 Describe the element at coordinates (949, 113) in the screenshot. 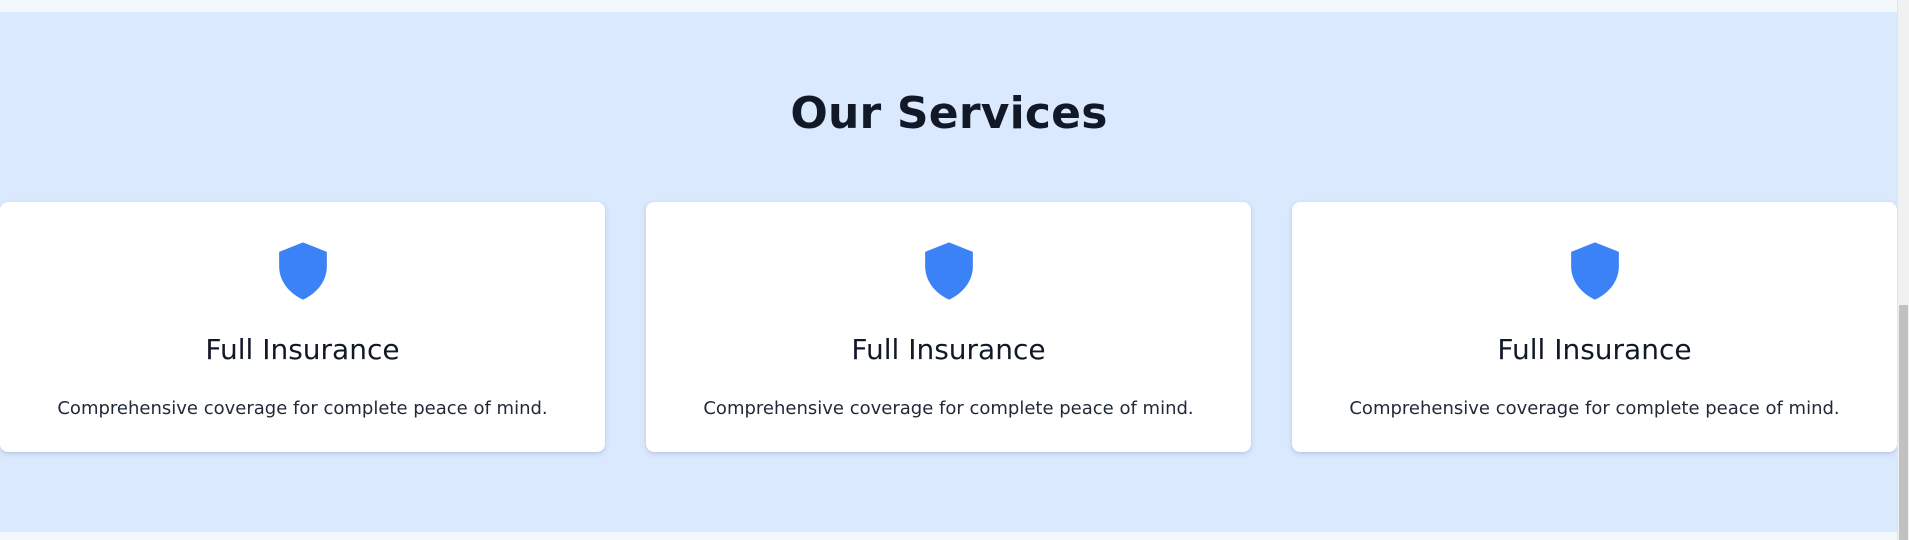

I see `section-title: Our Services` at that location.